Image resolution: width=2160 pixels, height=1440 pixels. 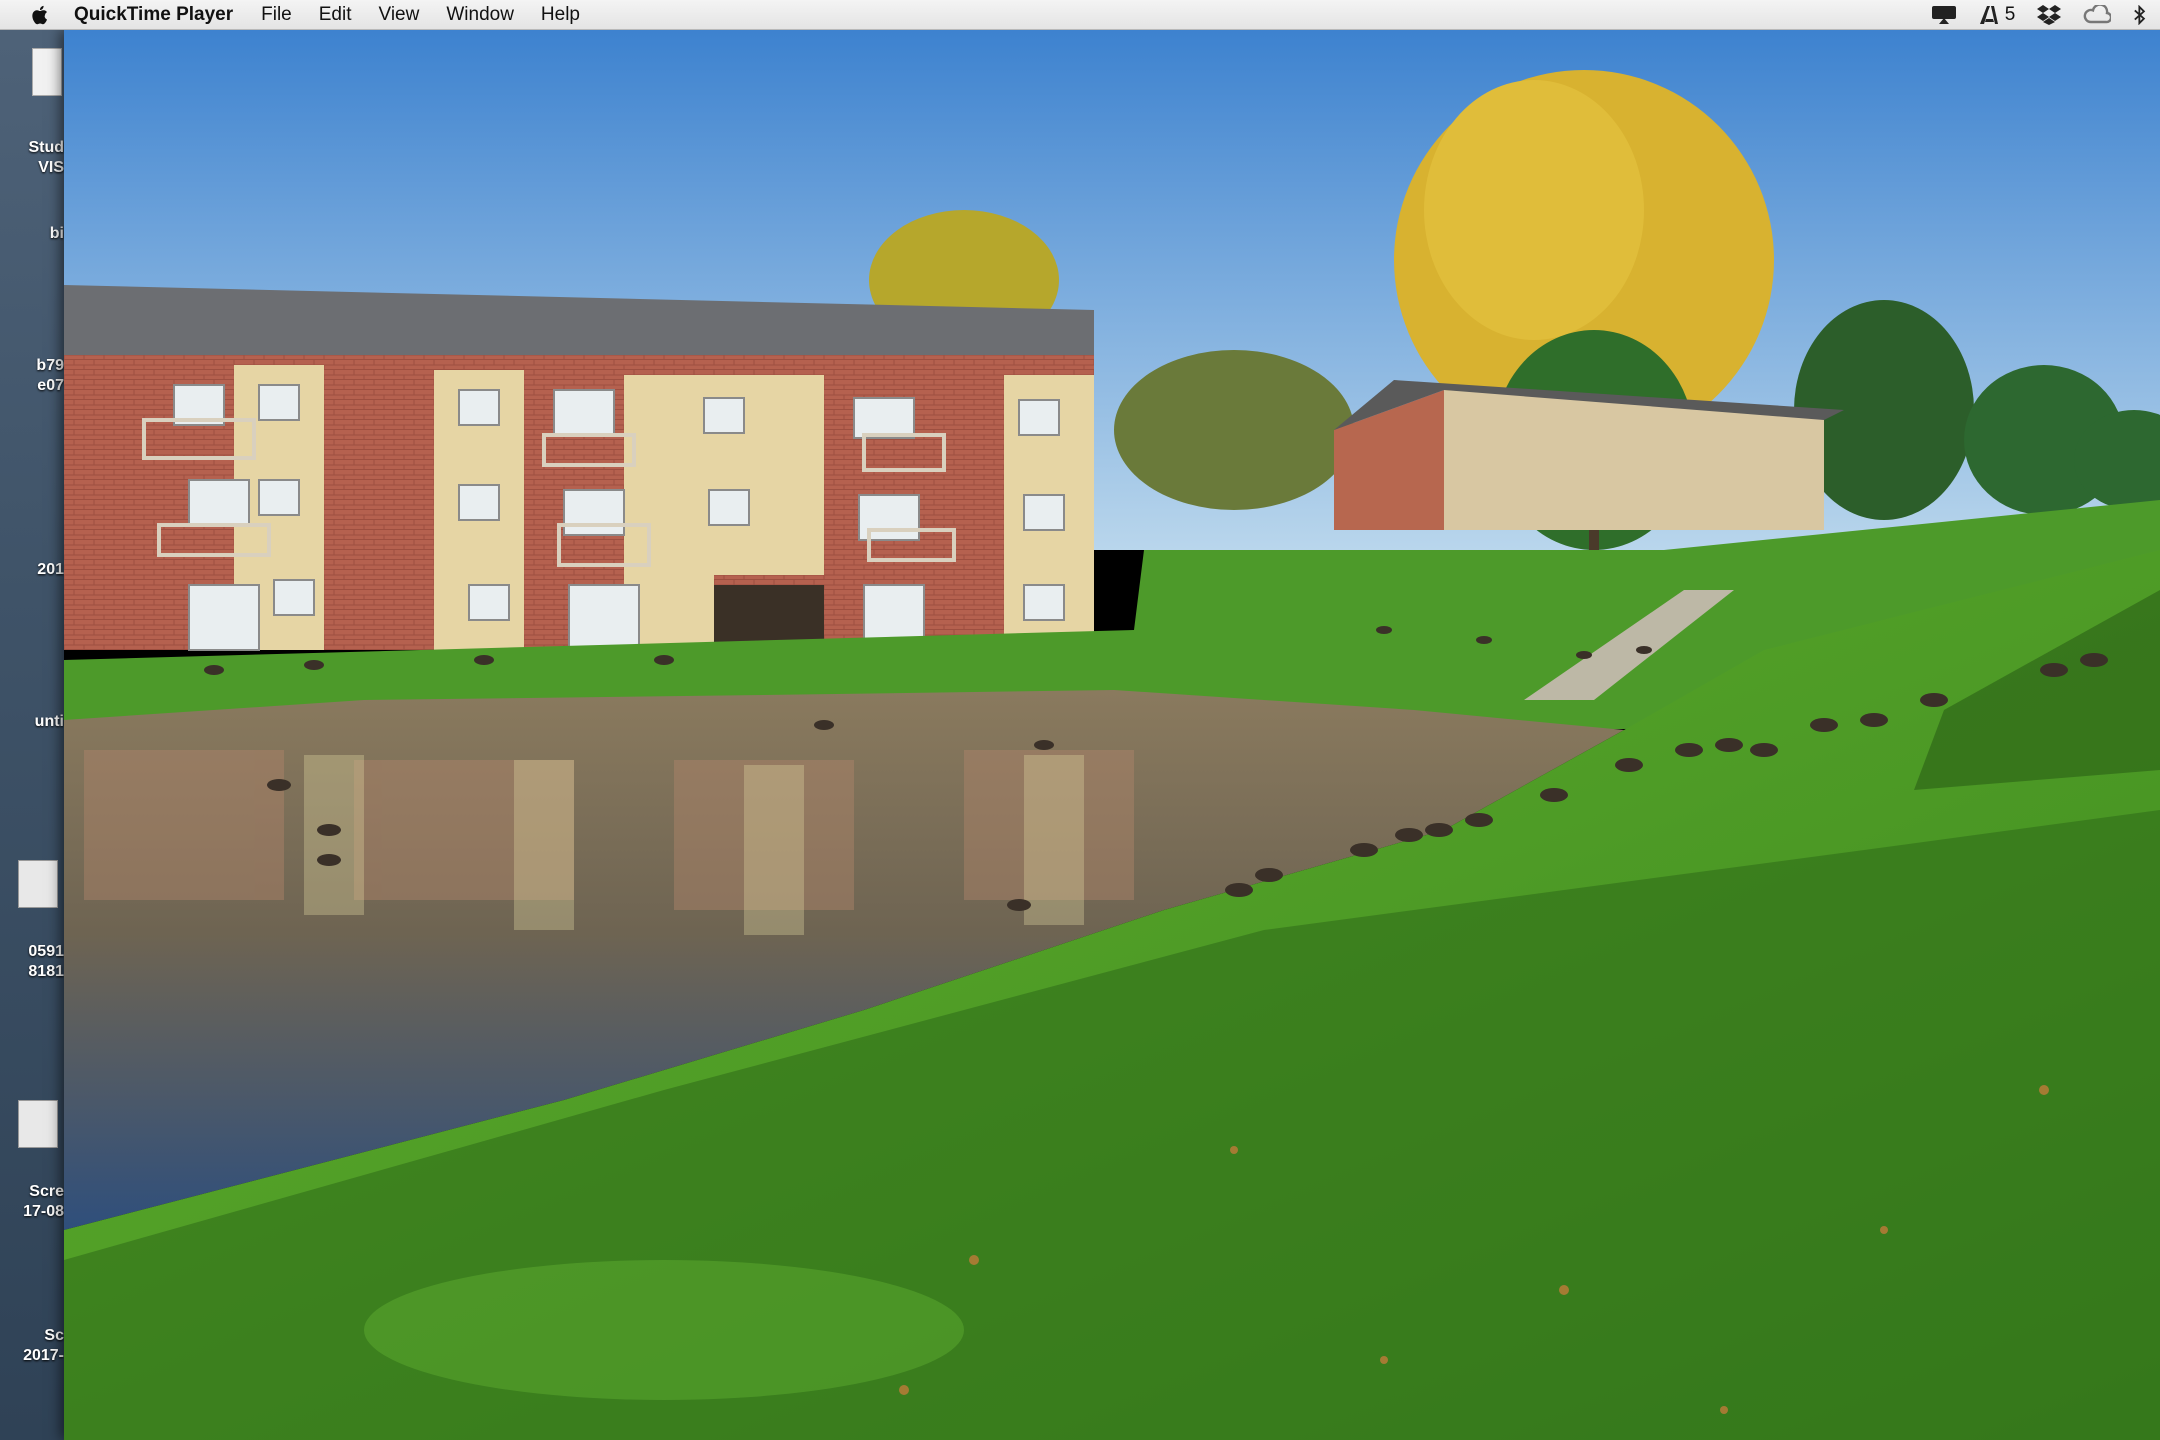 What do you see at coordinates (399, 15) in the screenshot?
I see `menu-view: View` at bounding box center [399, 15].